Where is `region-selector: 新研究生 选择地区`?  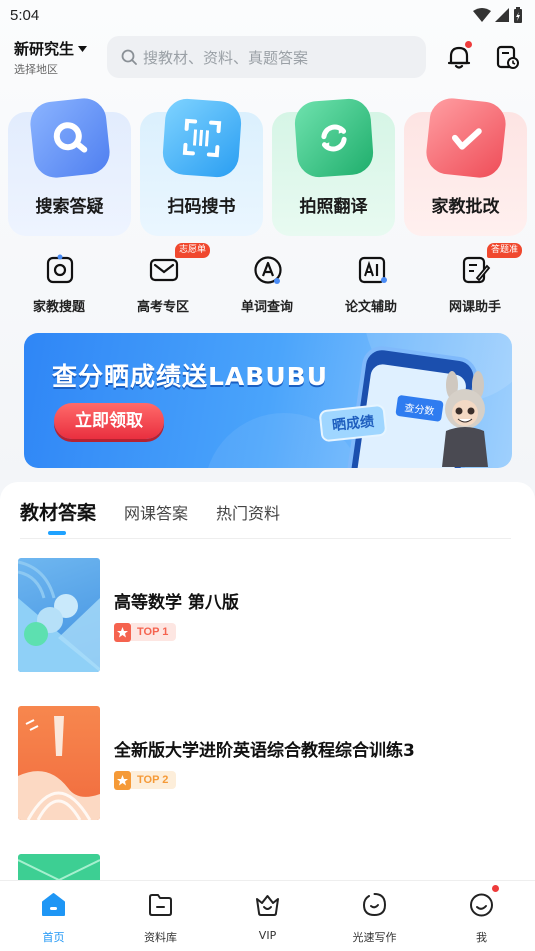 region-selector: 新研究生 选择地区 is located at coordinates (59, 57).